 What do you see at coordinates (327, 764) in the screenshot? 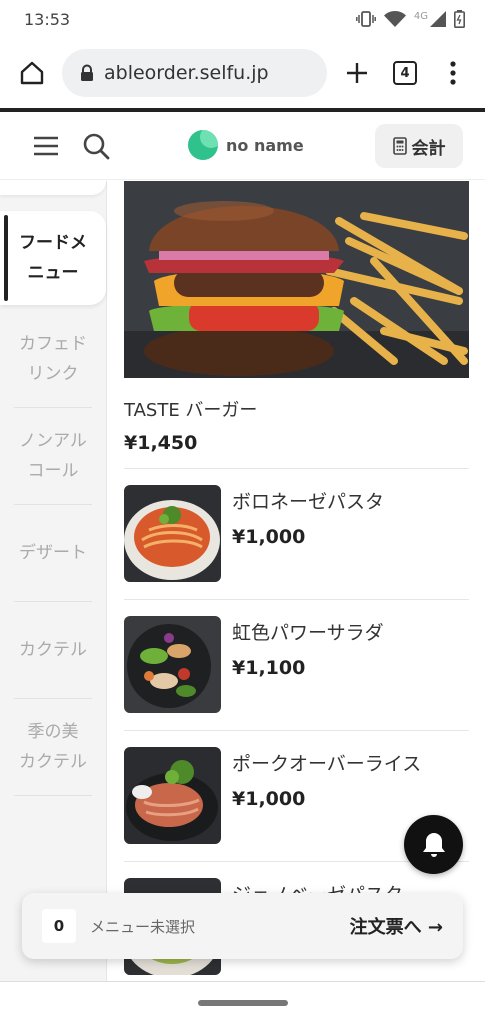
I see `item-name: ポークオーバーライス` at bounding box center [327, 764].